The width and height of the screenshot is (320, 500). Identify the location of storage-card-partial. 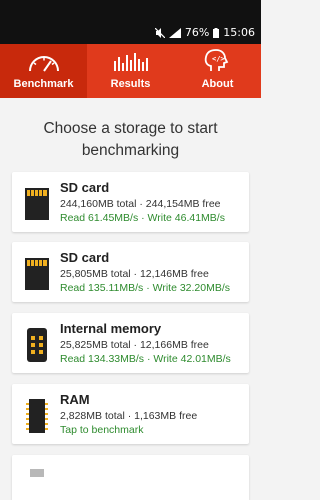
(130, 477).